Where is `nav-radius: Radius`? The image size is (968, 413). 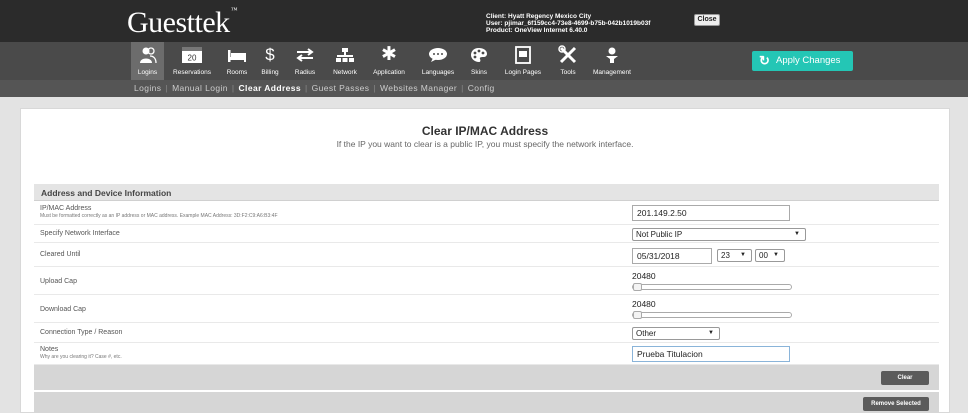 nav-radius: Radius is located at coordinates (305, 60).